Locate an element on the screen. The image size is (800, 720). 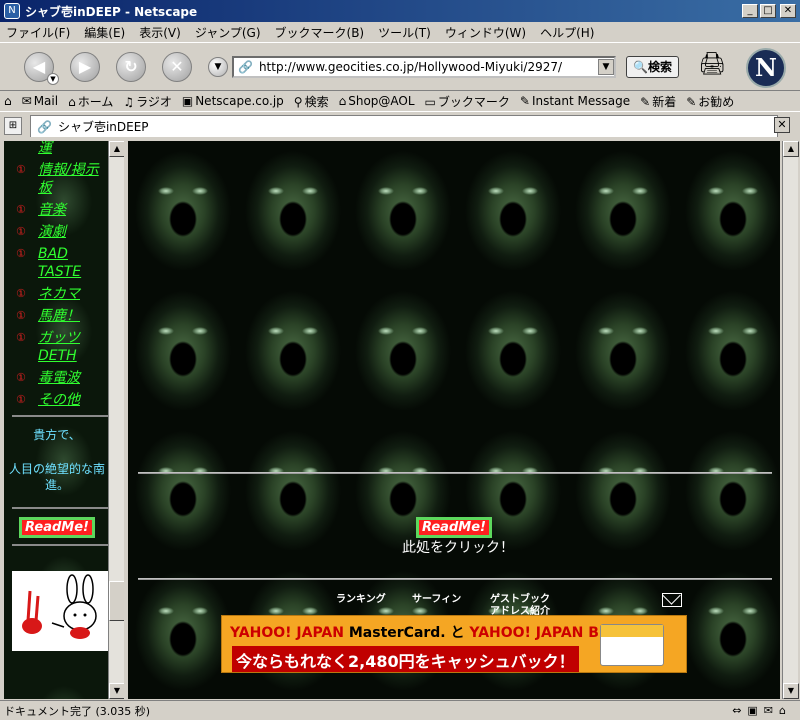
tab-bar: ⊞ 🔗 シャブ壱inDEEP is located at coordinates (400, 126).